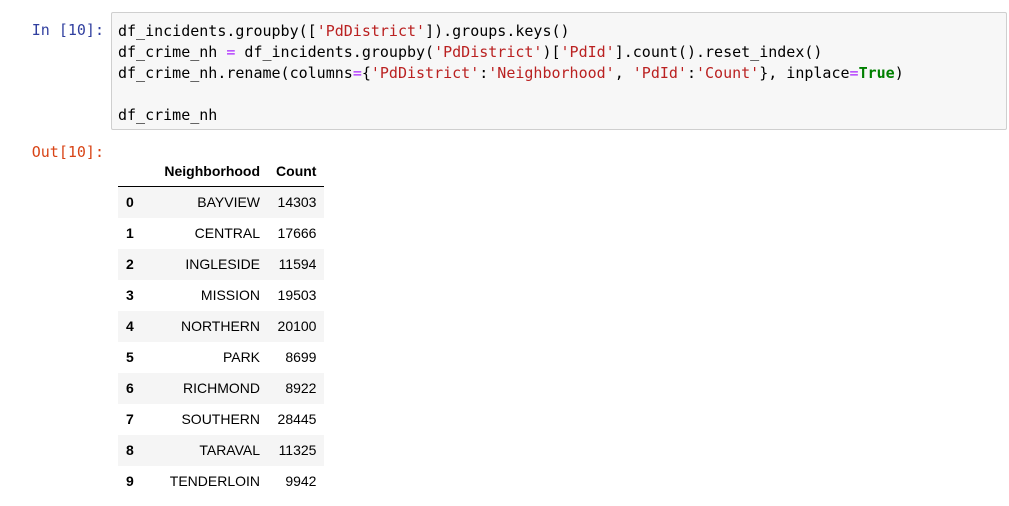 The height and width of the screenshot is (506, 1009). Describe the element at coordinates (497, 31) in the screenshot. I see `code-token: ]).groups.keys()` at that location.